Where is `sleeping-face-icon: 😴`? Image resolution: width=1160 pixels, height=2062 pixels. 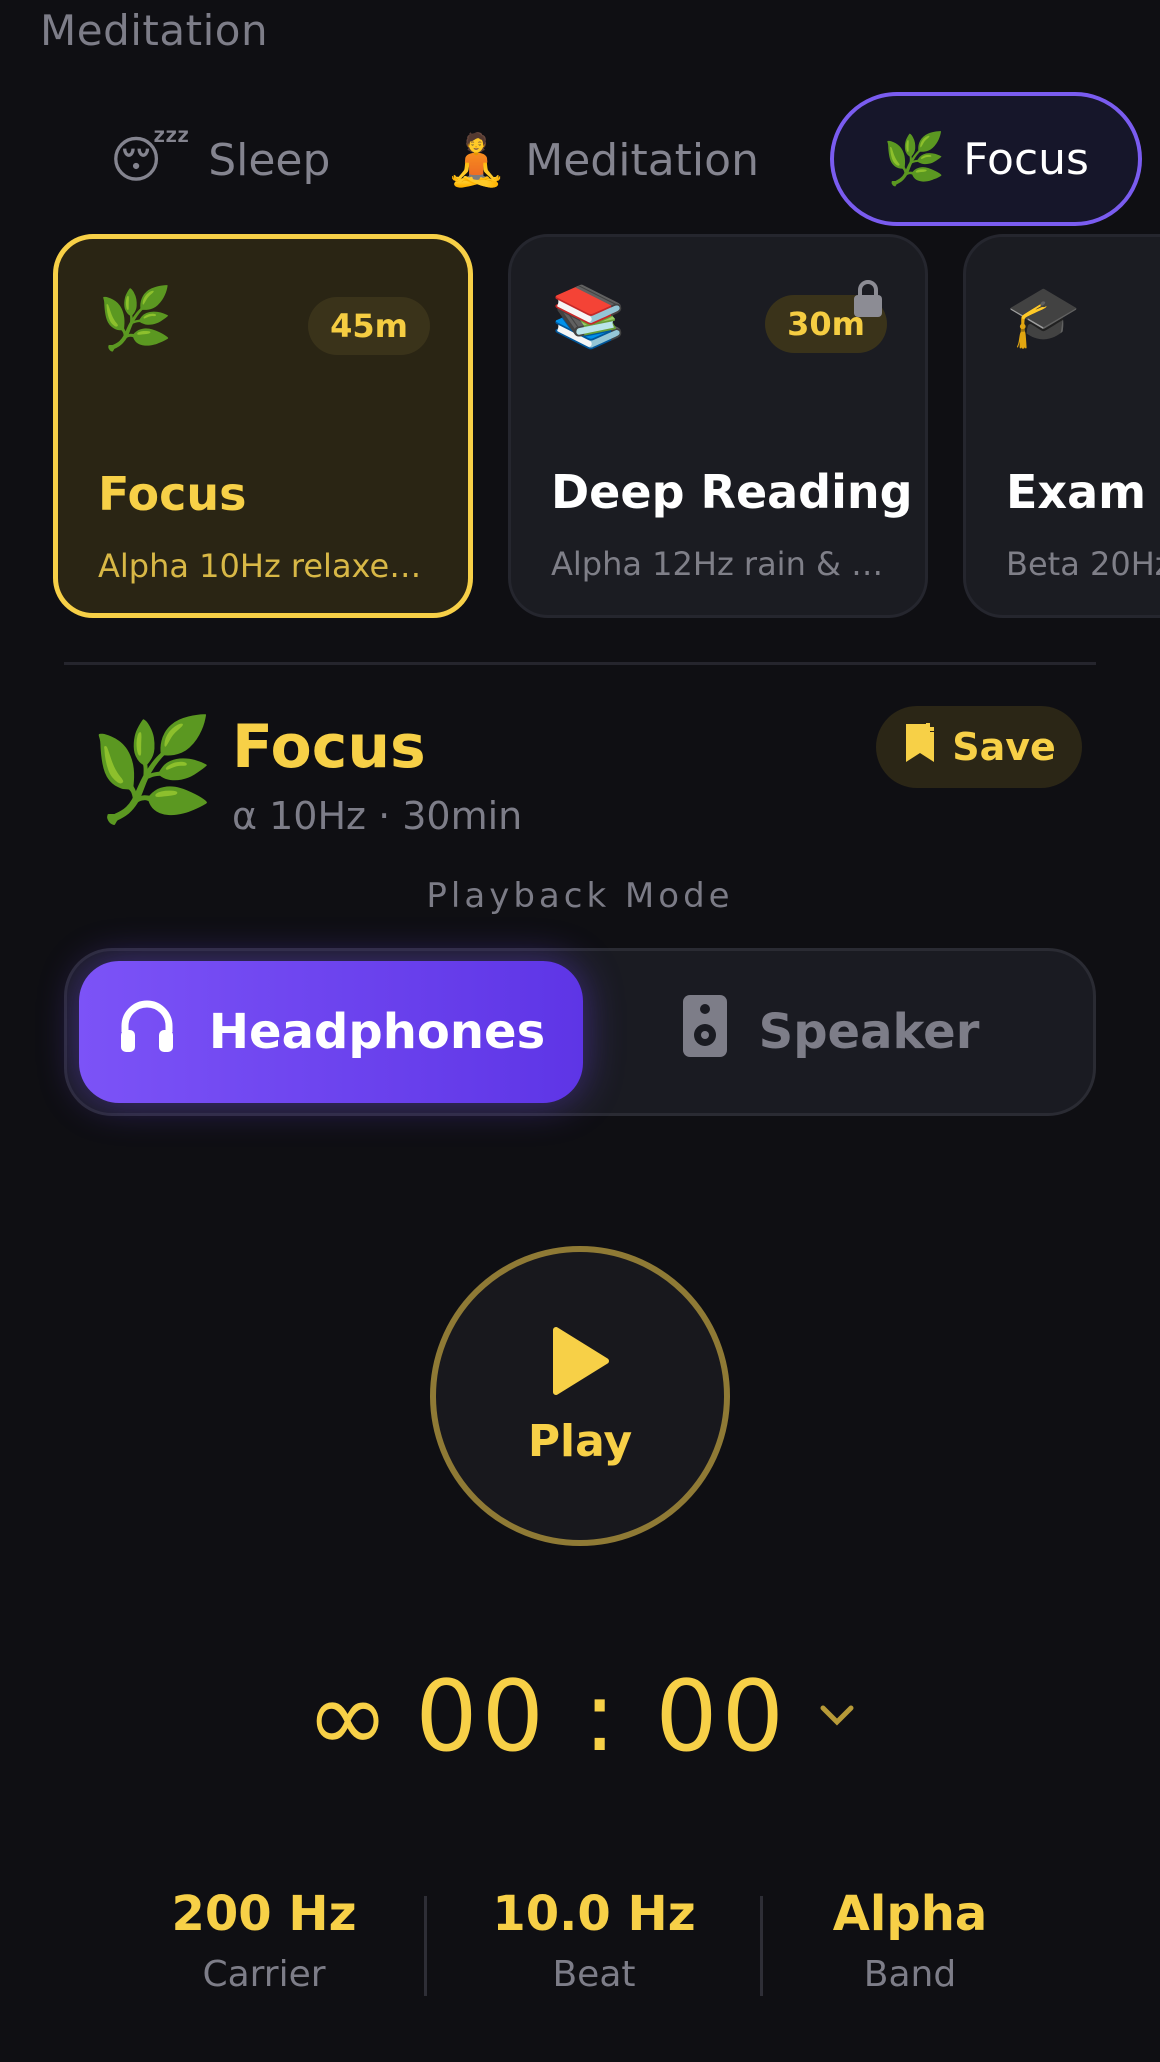
sleeping-face-icon: 😴 is located at coordinates (150, 160).